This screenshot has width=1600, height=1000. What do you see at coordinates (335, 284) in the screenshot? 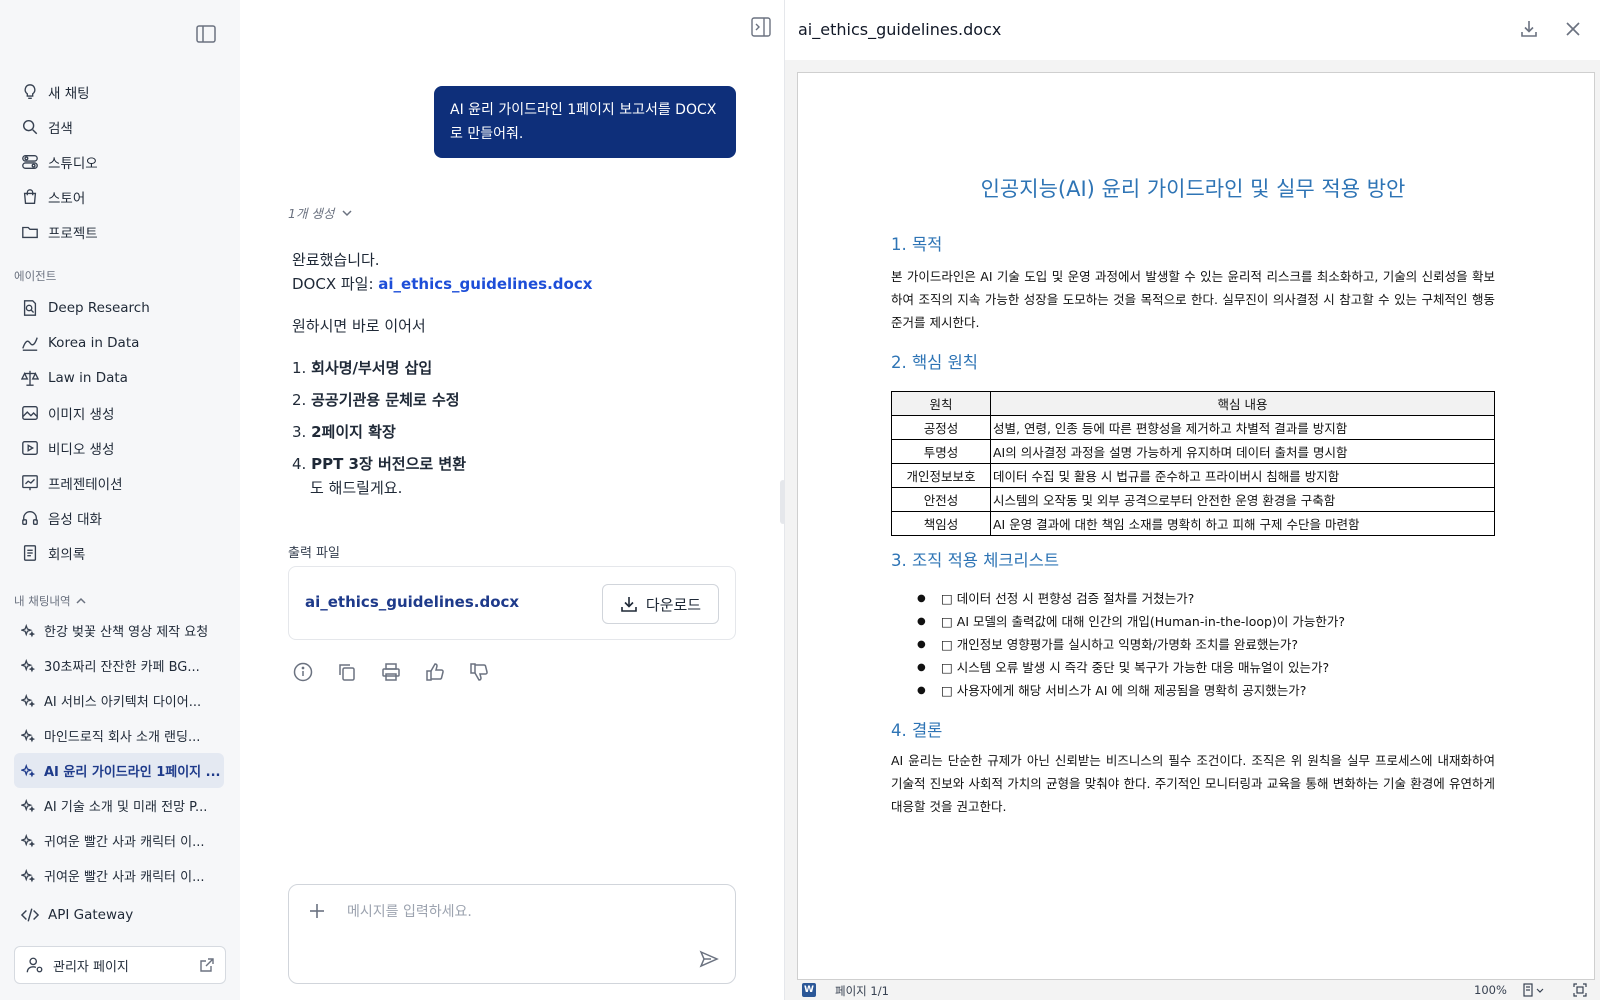
I see `file-prefix: DOCX 파일:` at bounding box center [335, 284].